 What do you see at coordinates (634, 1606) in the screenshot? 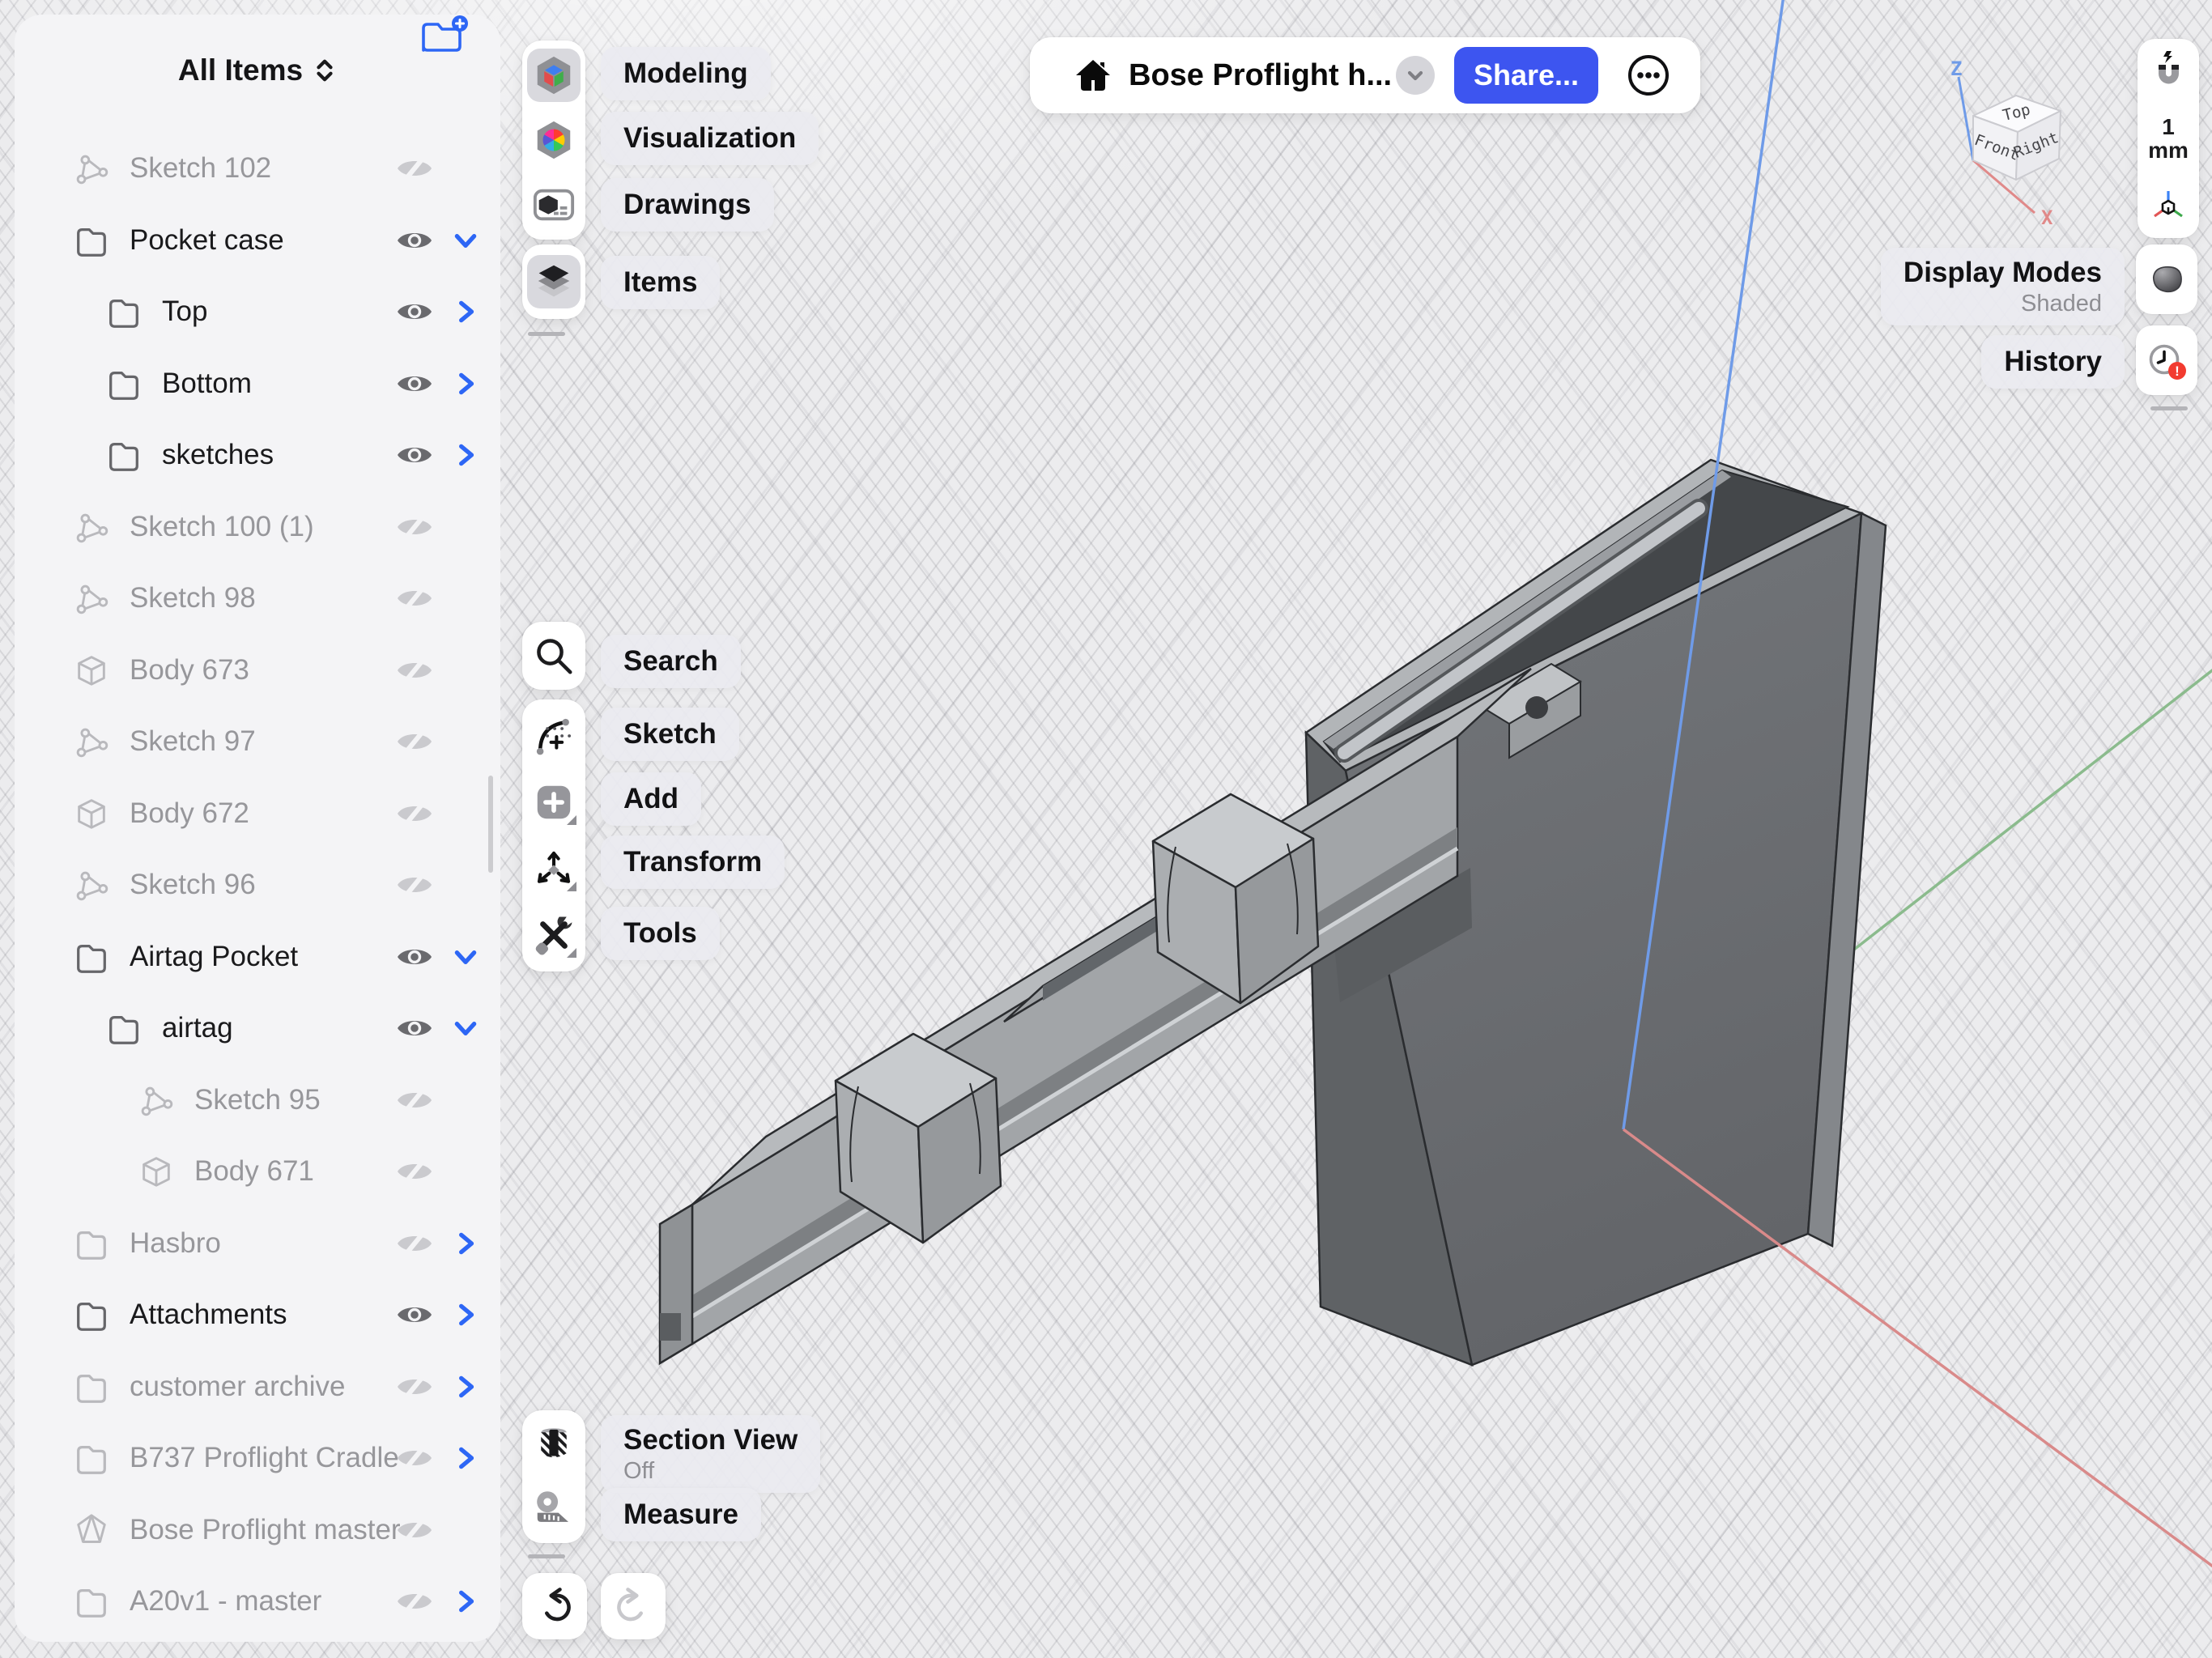
I see `redo-button` at bounding box center [634, 1606].